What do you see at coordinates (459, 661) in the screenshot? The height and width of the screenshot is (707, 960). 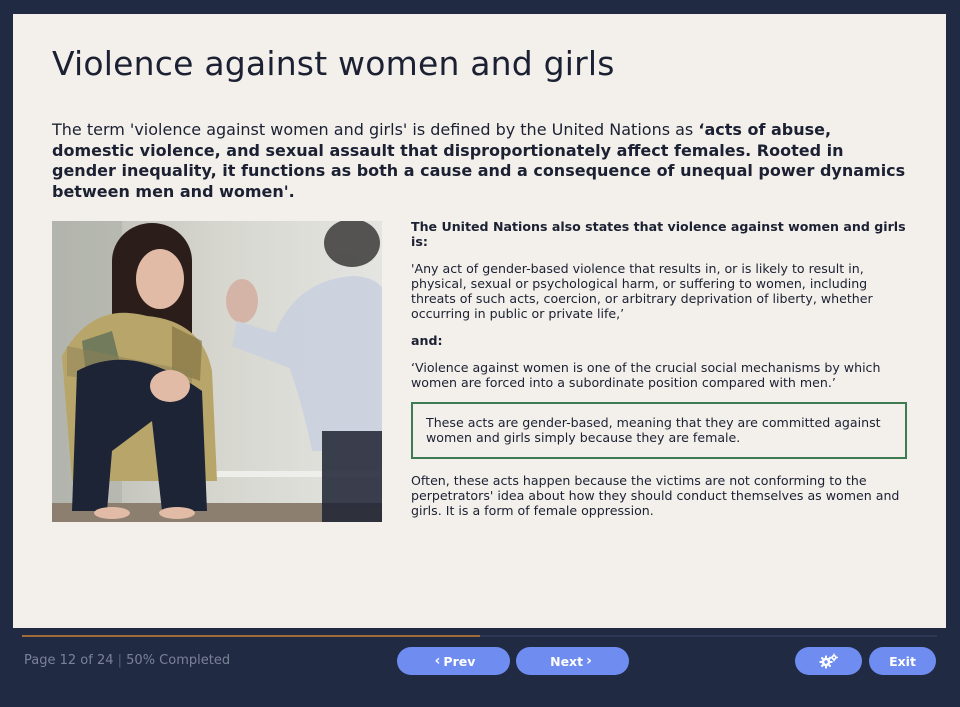 I see `prev-label: Prev` at bounding box center [459, 661].